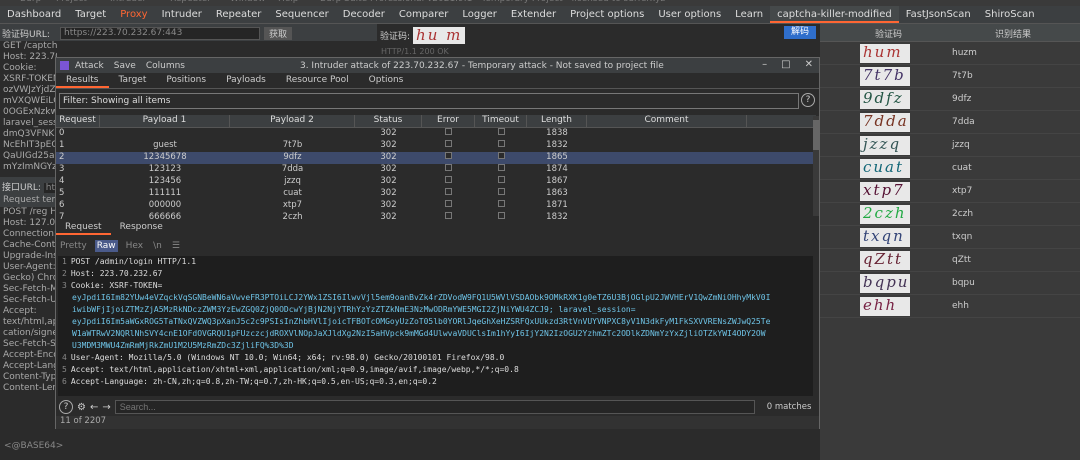 The height and width of the screenshot is (460, 1080). I want to click on table-row: 5 111111 cuat 302 1863, so click(436, 194).